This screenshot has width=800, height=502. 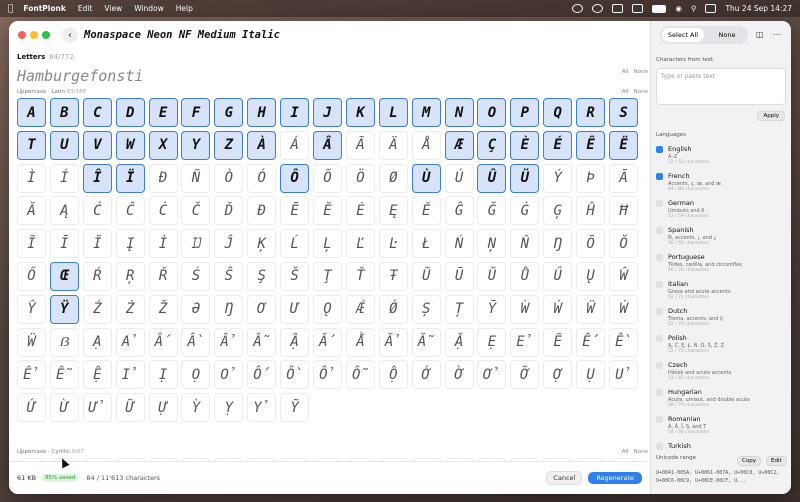 I want to click on latin-glyph-cell: J, so click(x=328, y=112).